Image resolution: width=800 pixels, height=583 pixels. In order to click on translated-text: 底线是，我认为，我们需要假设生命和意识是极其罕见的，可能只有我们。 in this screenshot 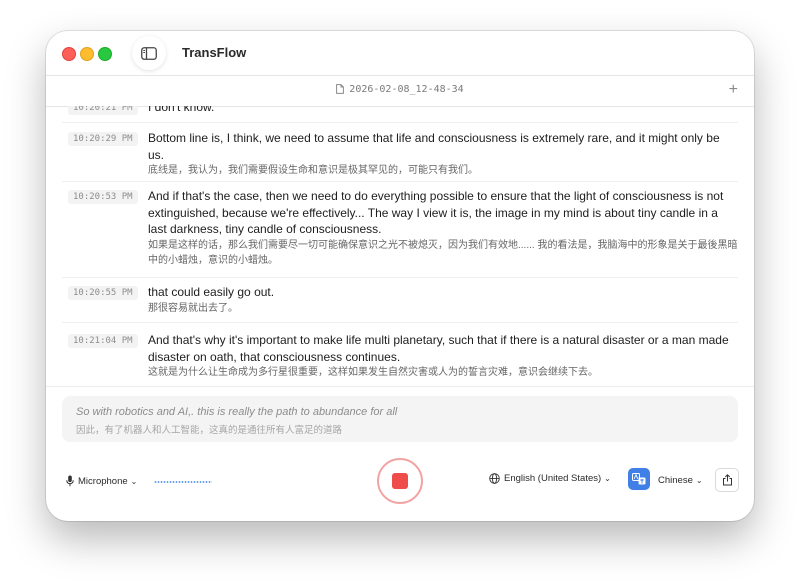, I will do `click(313, 170)`.